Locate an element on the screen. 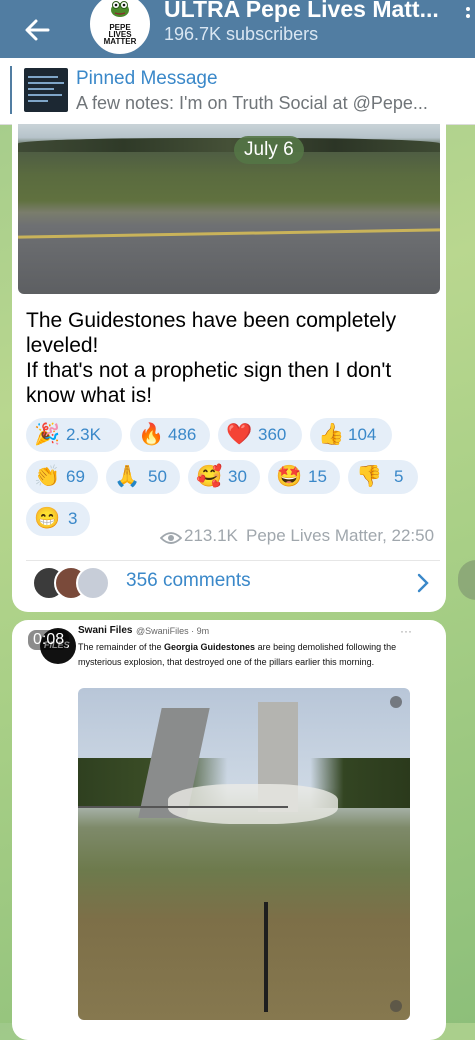 This screenshot has height=1040, width=475. reaction-grin: 😁 3 is located at coordinates (58, 519).